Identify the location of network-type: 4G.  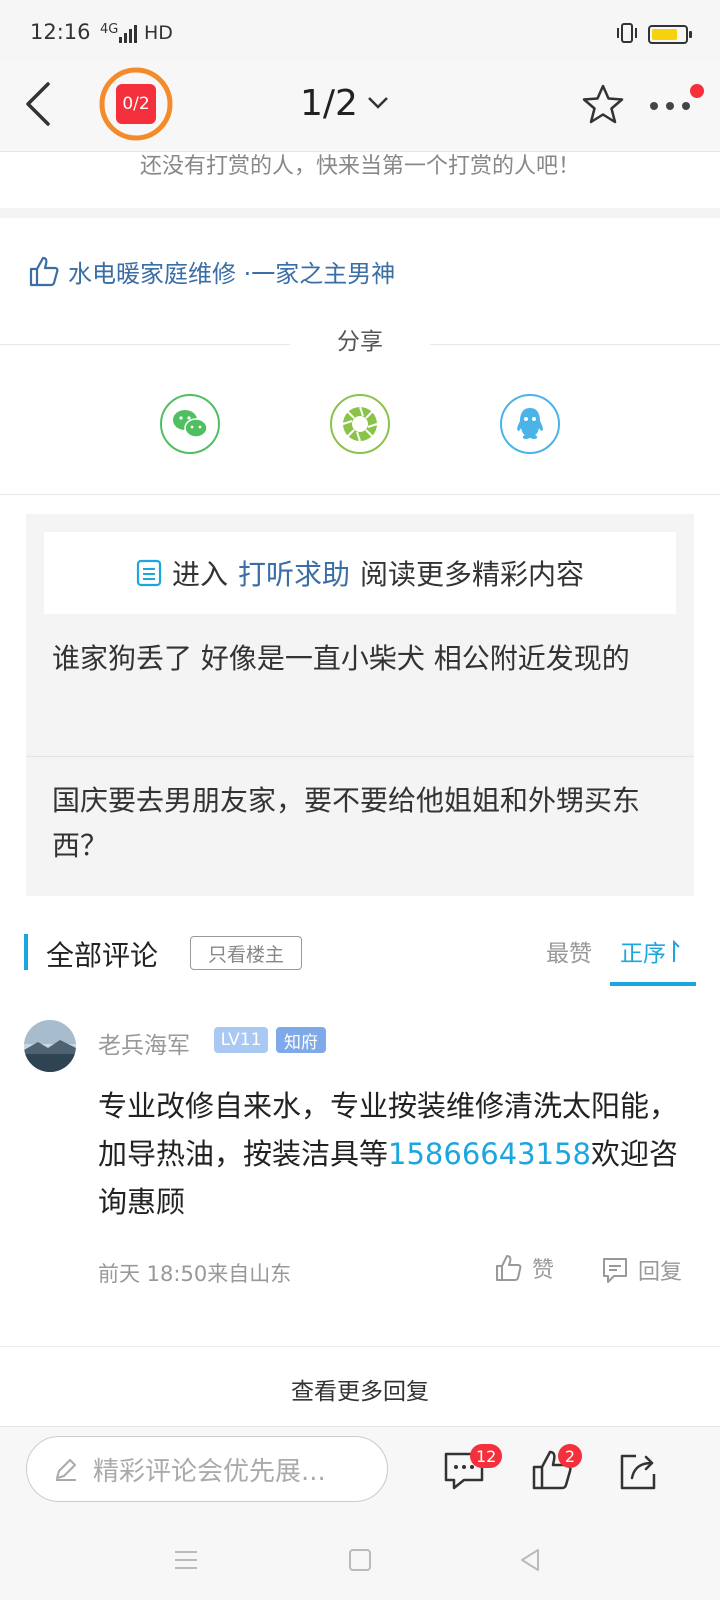
(109, 29).